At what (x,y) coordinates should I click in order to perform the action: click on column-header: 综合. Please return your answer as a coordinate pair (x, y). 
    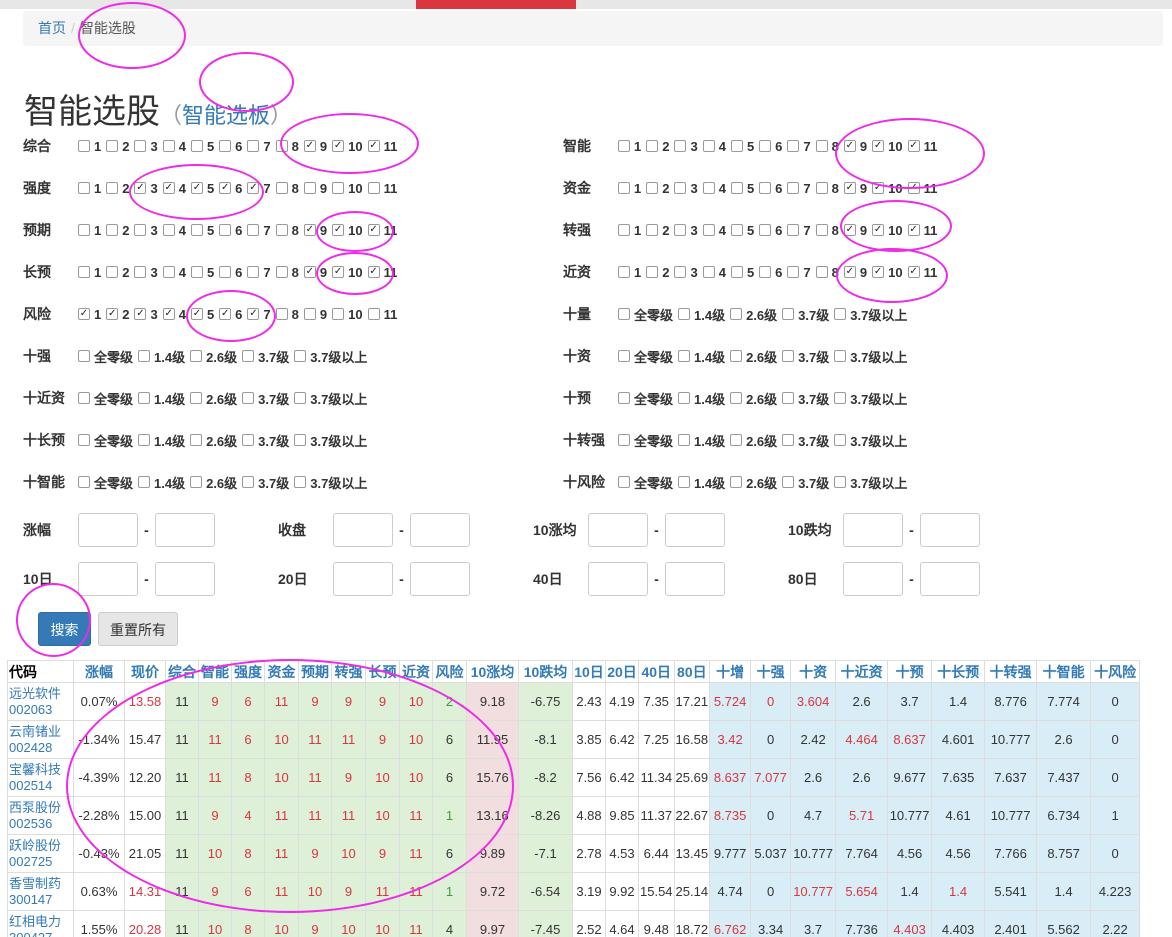
    Looking at the image, I should click on (182, 671).